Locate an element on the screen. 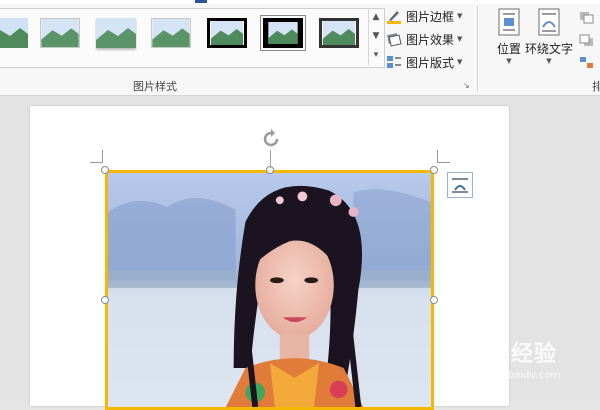 Image resolution: width=600 pixels, height=410 pixels. resize-handle-top-left is located at coordinates (105, 170).